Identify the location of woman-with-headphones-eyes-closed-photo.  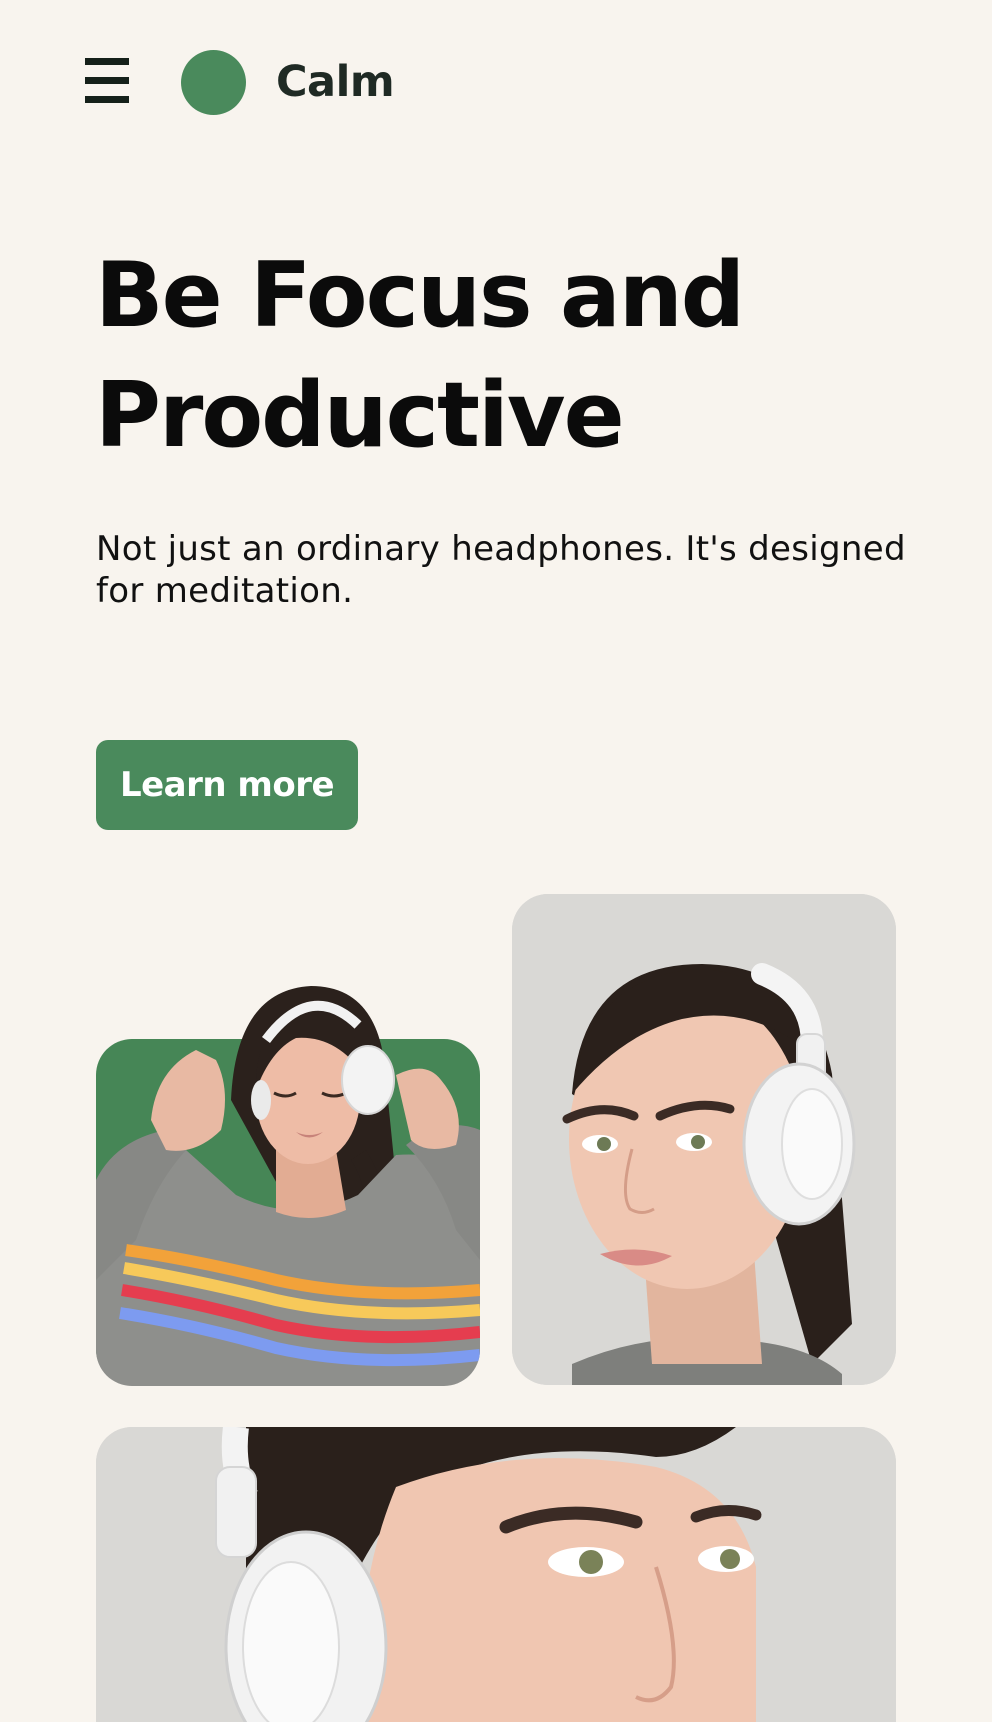
(288, 1183).